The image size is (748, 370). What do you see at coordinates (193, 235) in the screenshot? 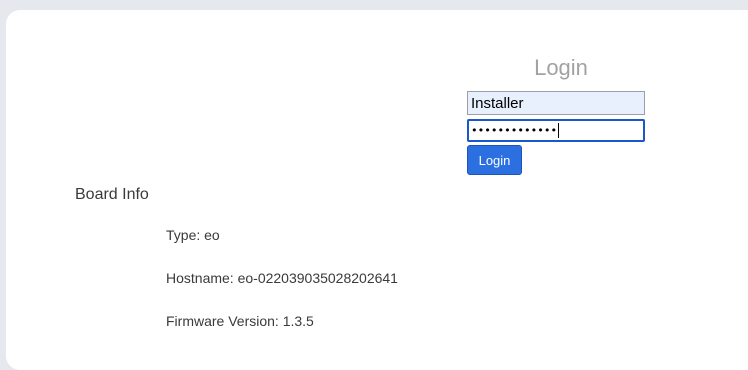
I see `board-type-text: Type: eo` at bounding box center [193, 235].